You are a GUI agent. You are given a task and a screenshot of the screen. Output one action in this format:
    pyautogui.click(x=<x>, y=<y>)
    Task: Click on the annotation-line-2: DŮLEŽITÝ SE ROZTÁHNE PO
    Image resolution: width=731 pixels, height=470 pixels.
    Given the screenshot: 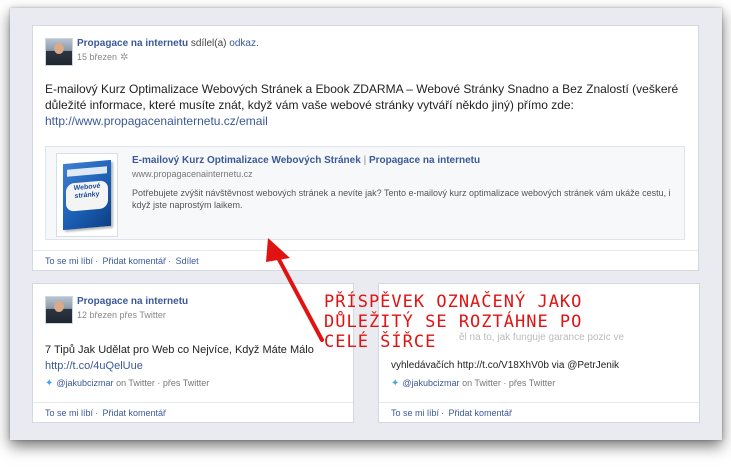 What is the action you would take?
    pyautogui.click(x=453, y=322)
    